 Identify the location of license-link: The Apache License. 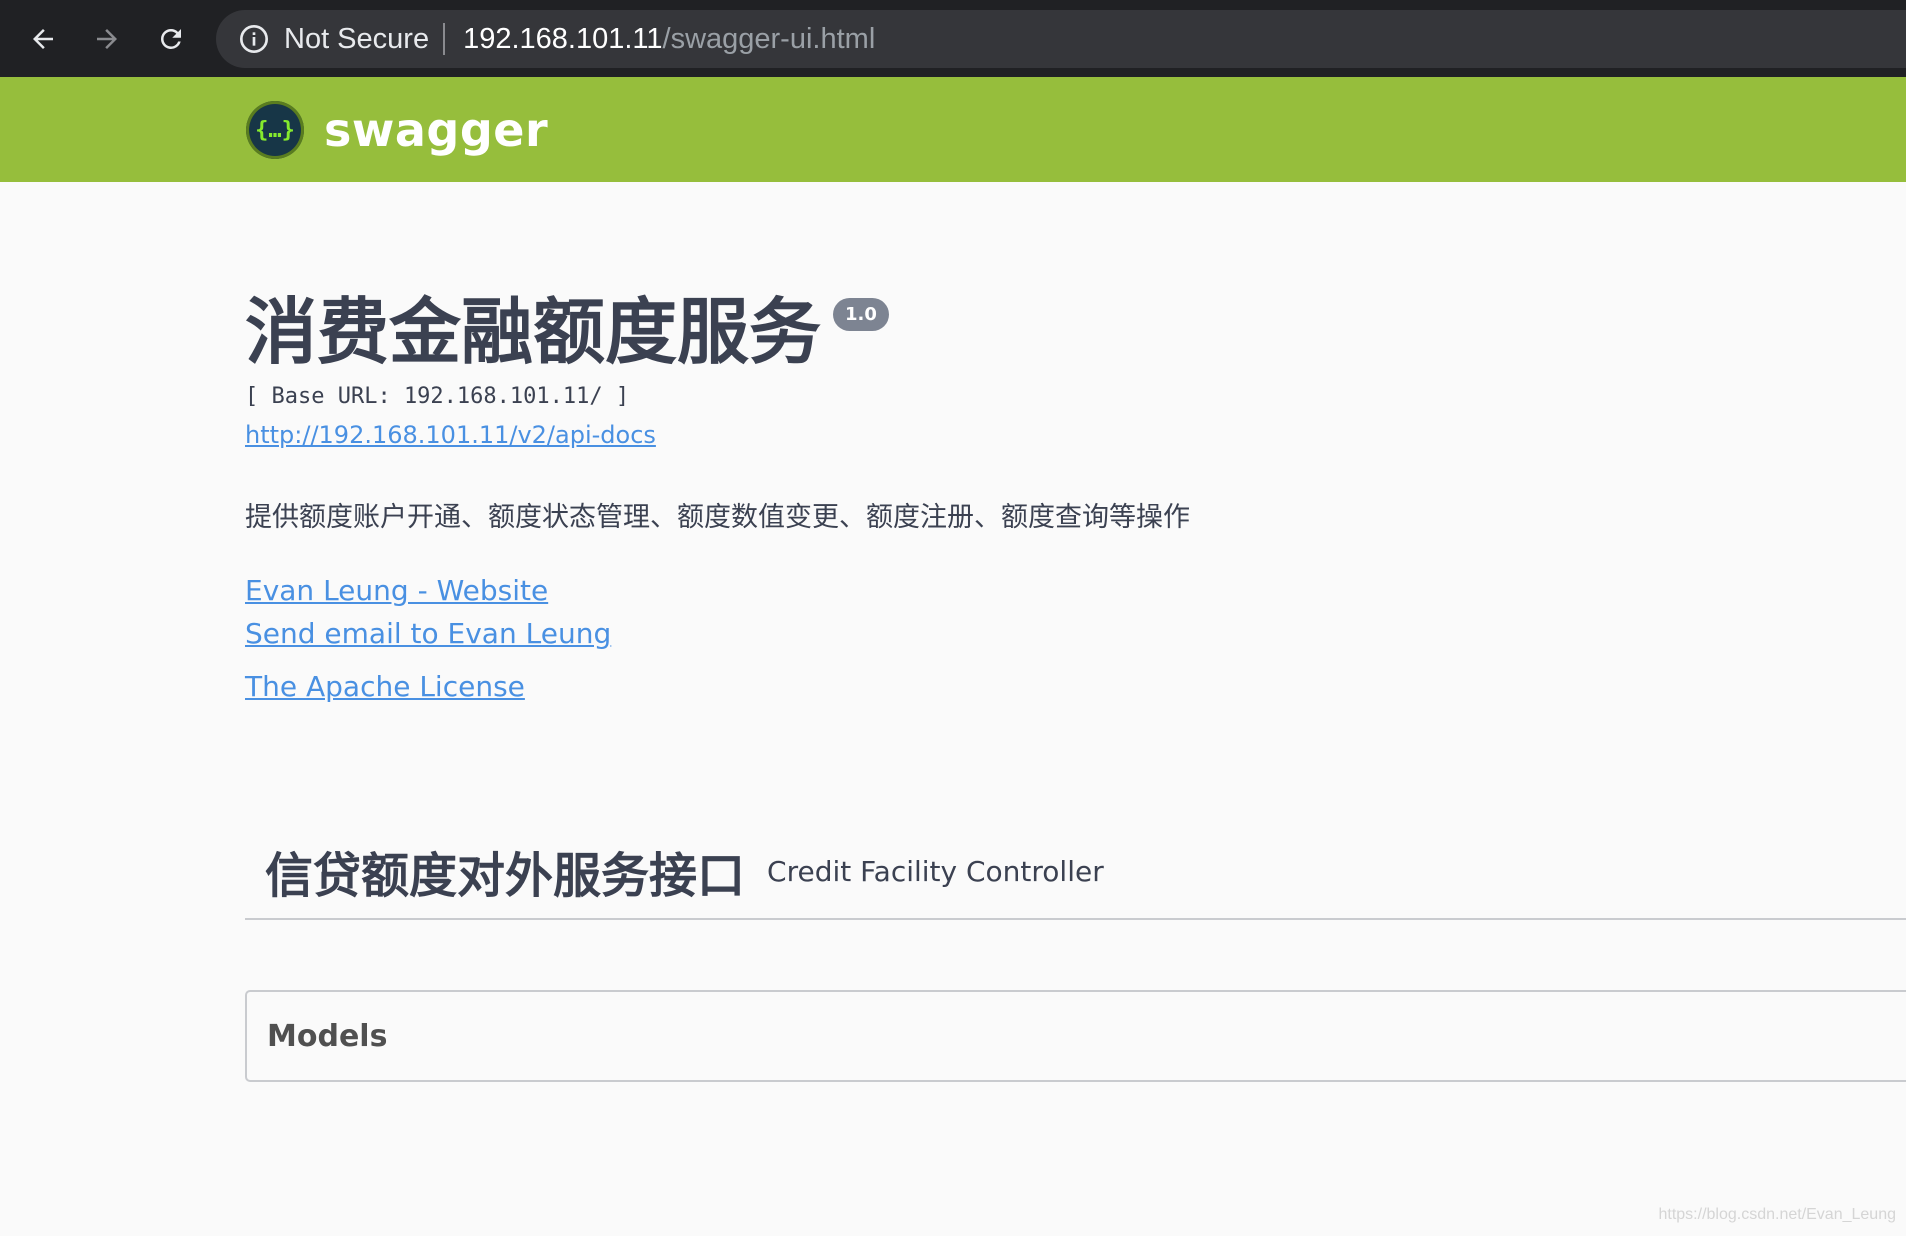
(1065, 686).